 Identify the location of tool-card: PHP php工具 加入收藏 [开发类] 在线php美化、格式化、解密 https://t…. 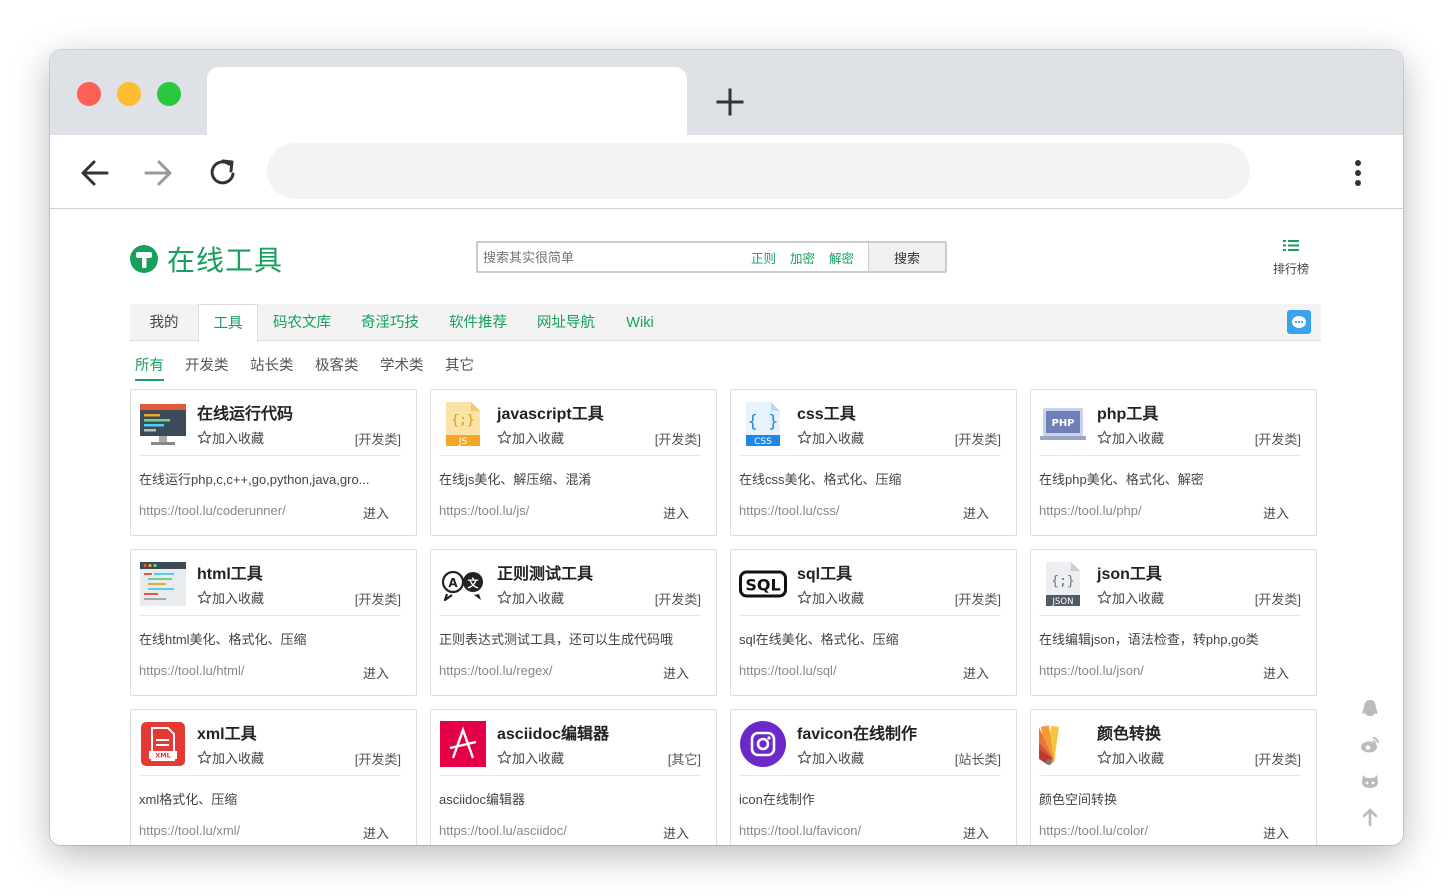
(1173, 462).